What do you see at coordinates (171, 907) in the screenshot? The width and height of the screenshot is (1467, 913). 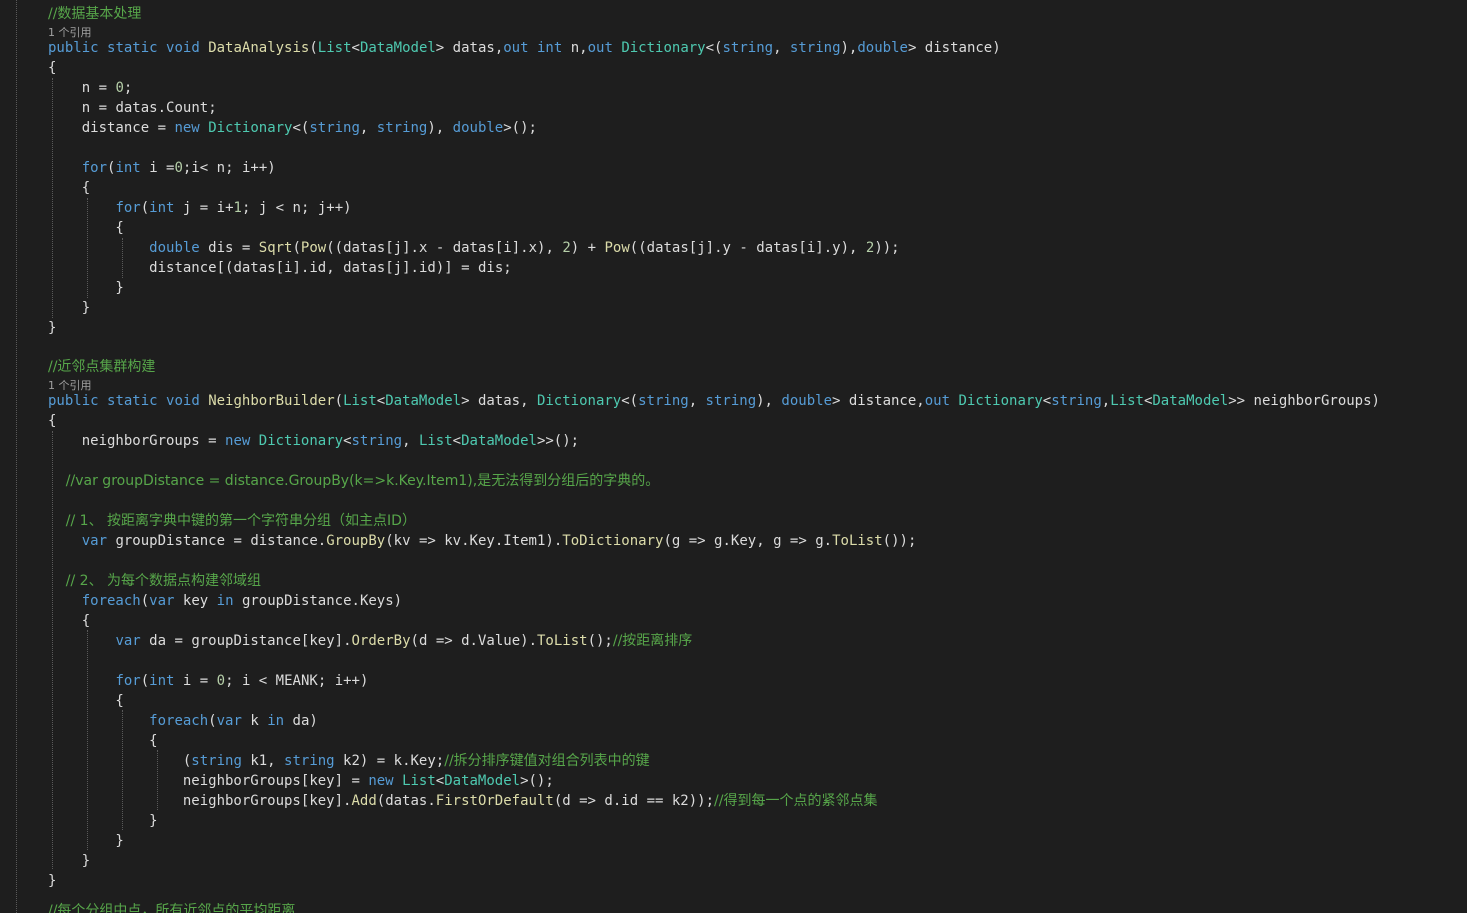 I see `code-line: //每个分组中点，所有近邻点的平均距离` at bounding box center [171, 907].